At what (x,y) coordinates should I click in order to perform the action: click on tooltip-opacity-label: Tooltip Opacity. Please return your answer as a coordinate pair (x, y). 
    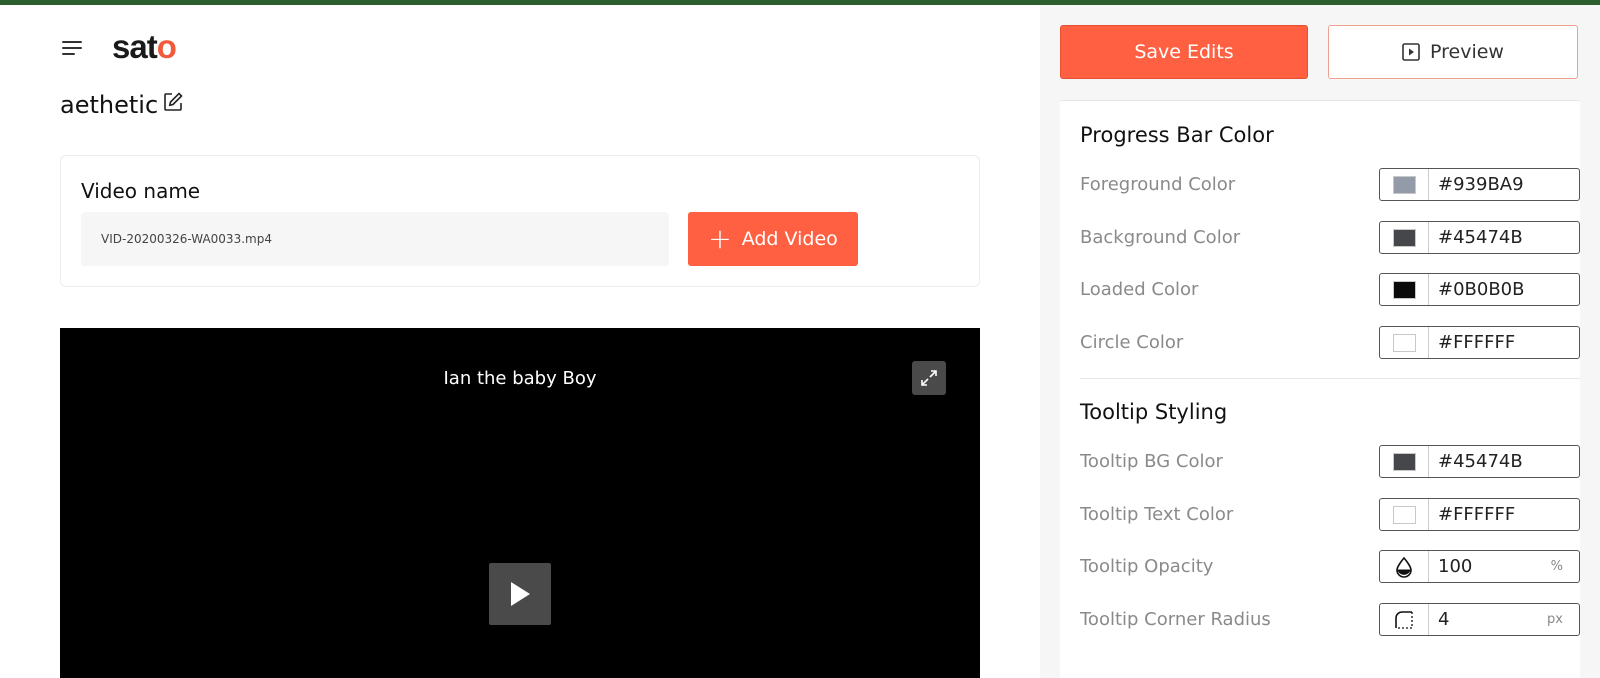
    Looking at the image, I should click on (1147, 566).